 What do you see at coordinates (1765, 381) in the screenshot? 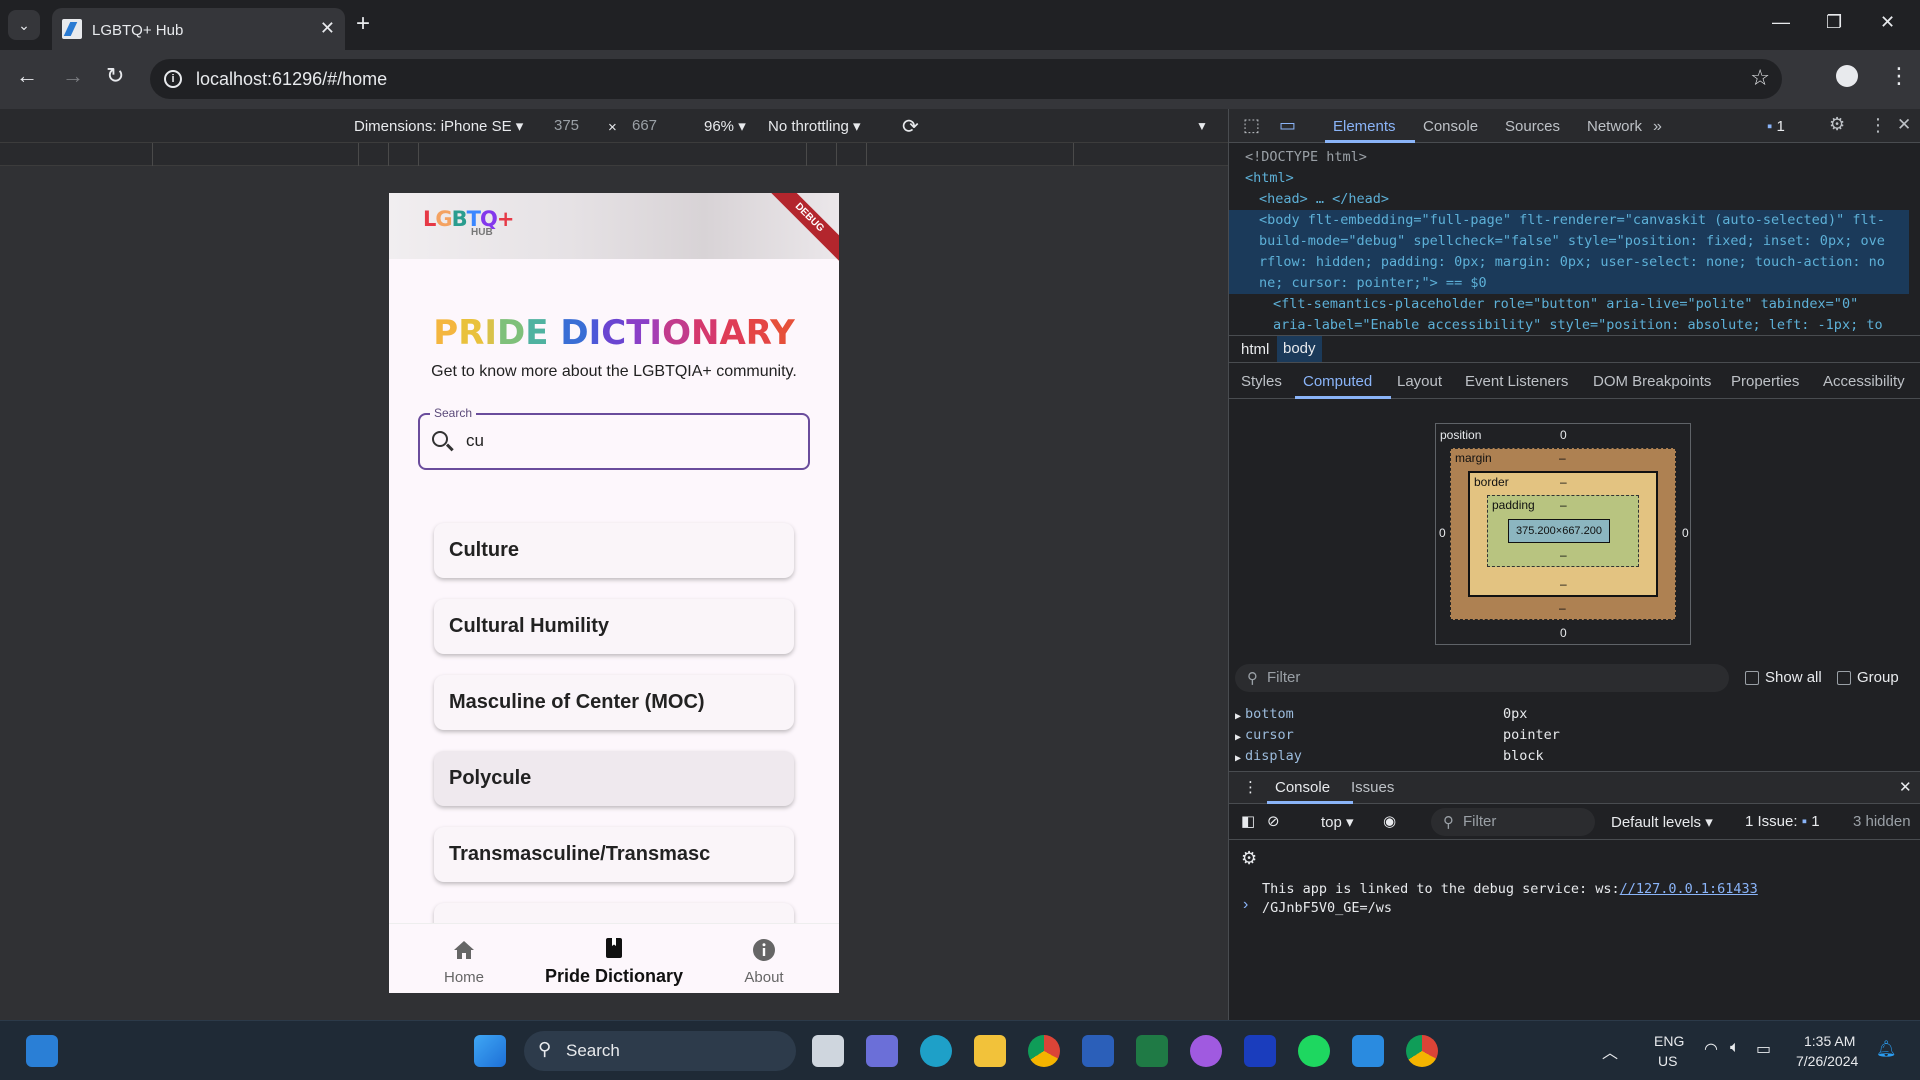
I see `tab-properties: Properties` at bounding box center [1765, 381].